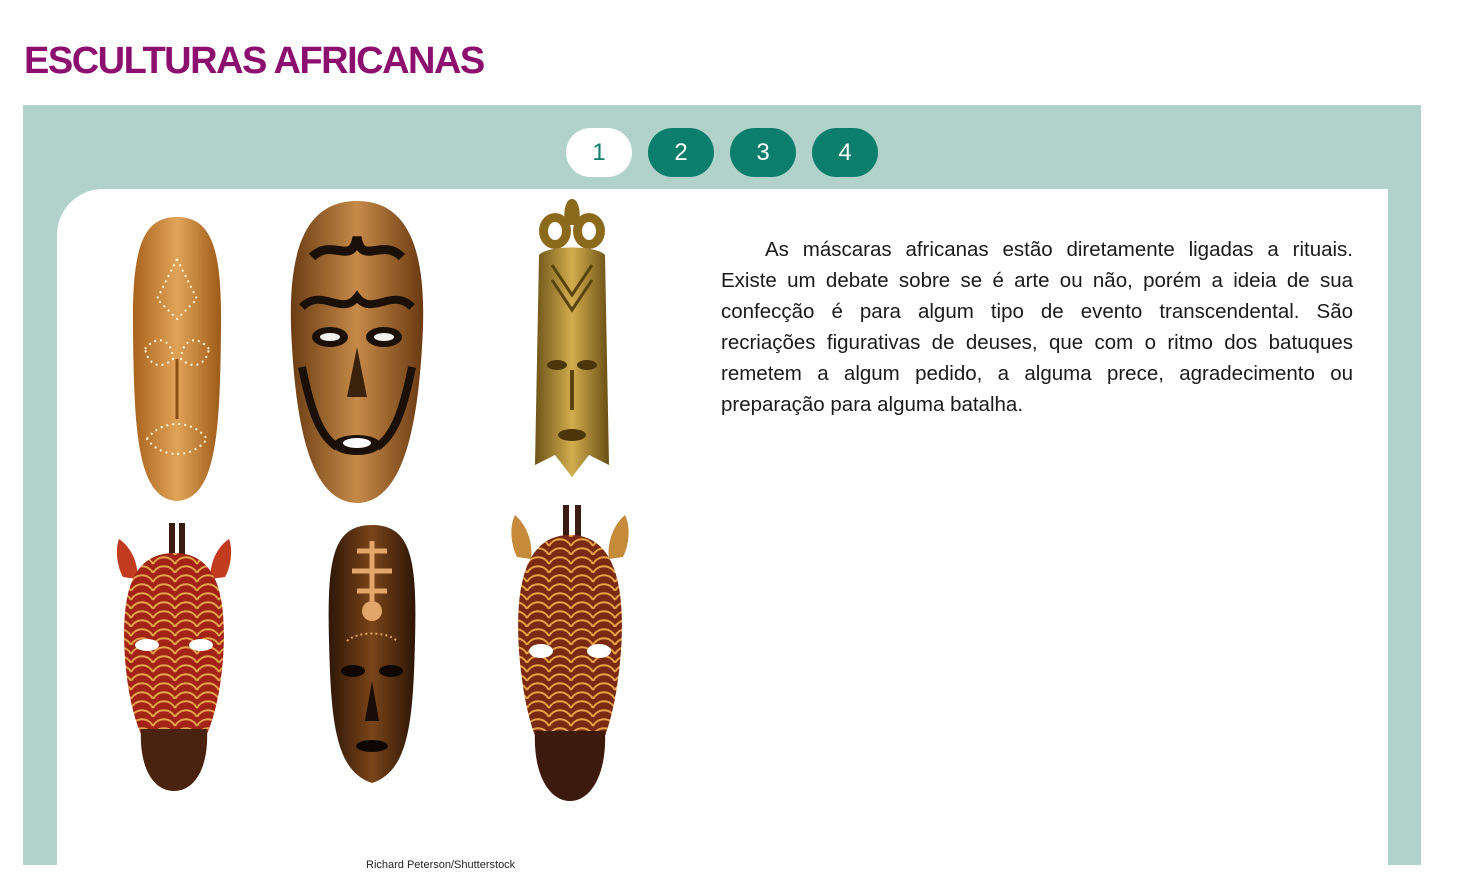 The width and height of the screenshot is (1460, 889). I want to click on page-title: ESCULTURAS AFRICANAS, so click(254, 61).